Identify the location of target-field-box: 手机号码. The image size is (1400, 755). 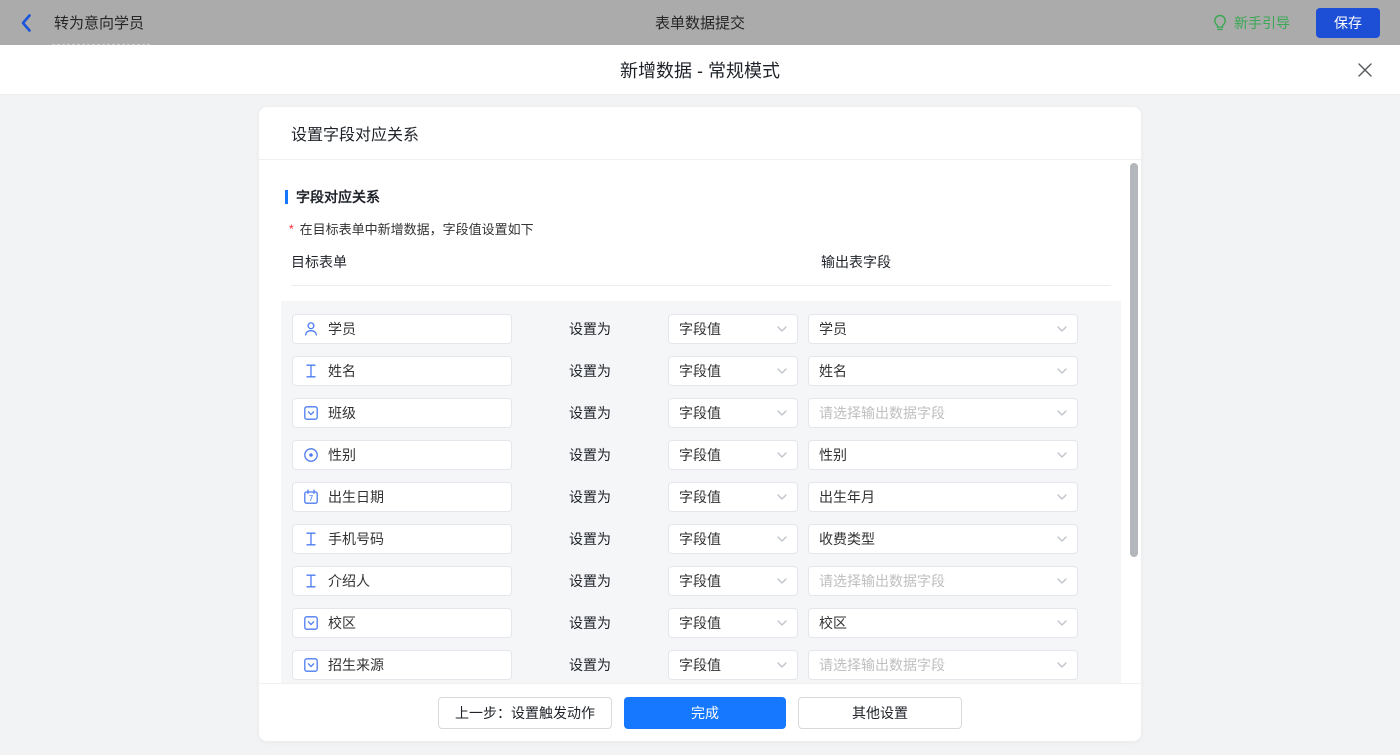
(402, 539).